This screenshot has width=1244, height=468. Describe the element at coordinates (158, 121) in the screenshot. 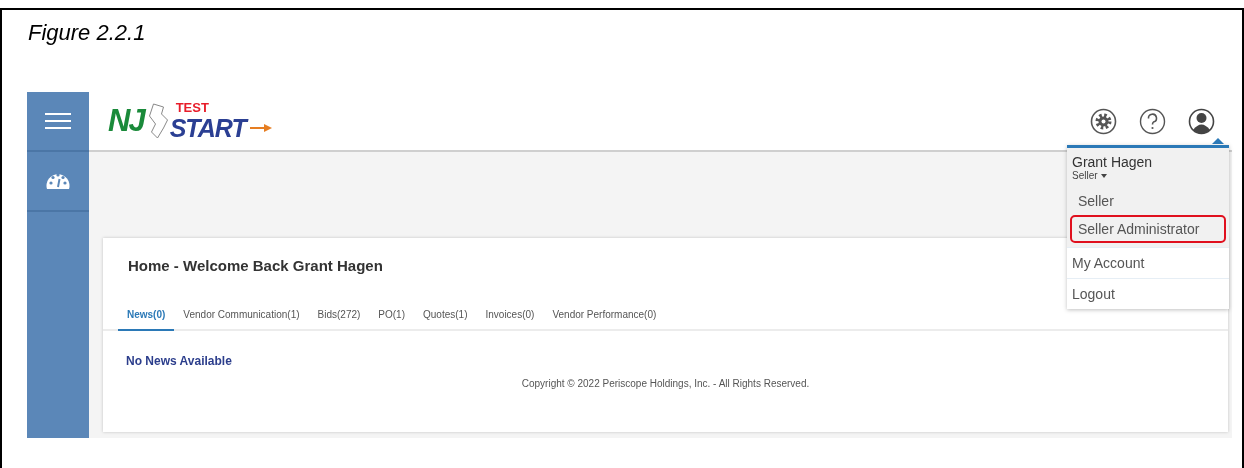

I see `state-map-icon` at that location.